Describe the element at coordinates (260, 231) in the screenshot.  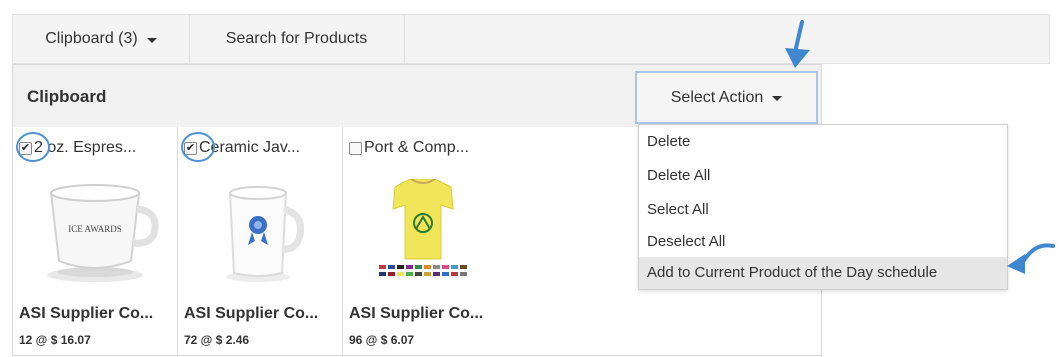
I see `ceramic-mug-image` at that location.